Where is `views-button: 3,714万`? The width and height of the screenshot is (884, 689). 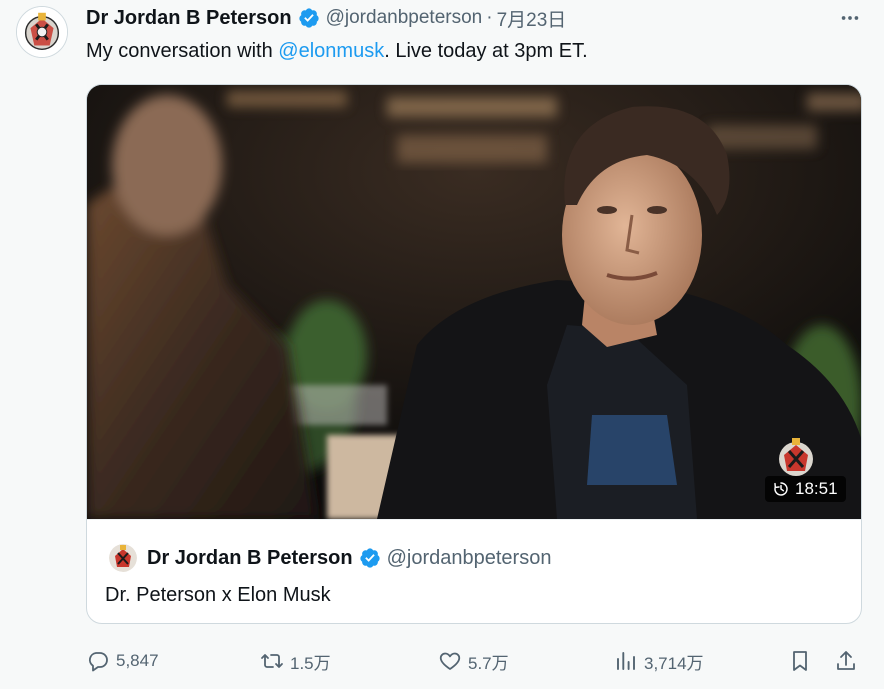 views-button: 3,714万 is located at coordinates (659, 661).